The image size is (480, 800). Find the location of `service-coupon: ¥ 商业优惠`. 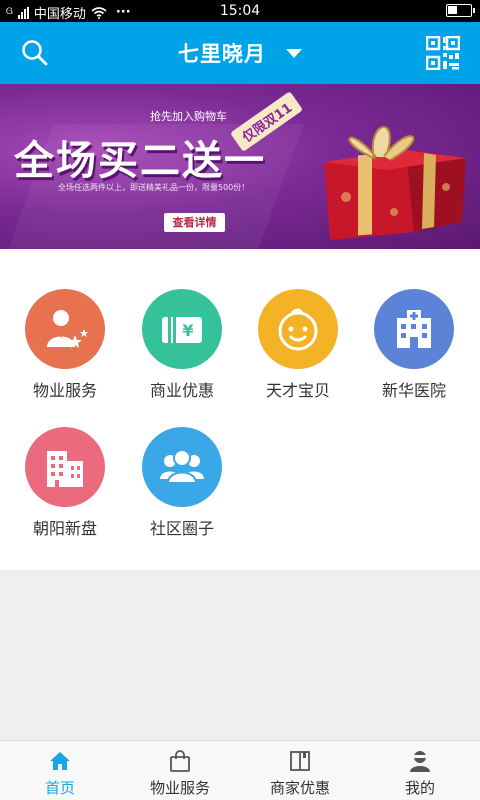

service-coupon: ¥ 商业优惠 is located at coordinates (182, 349).